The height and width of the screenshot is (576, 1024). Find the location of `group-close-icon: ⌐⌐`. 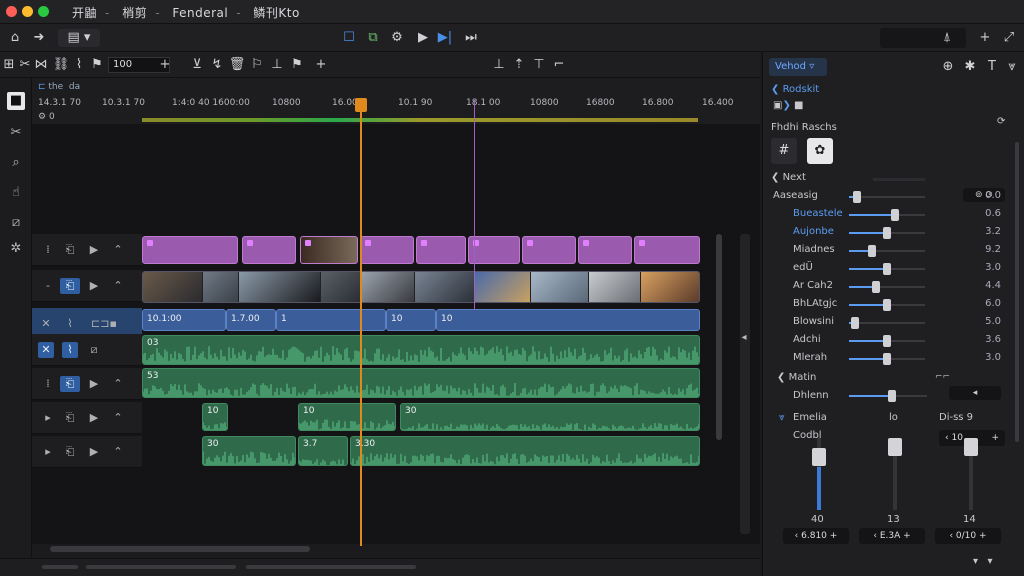

group-close-icon: ⌐⌐ is located at coordinates (942, 378).